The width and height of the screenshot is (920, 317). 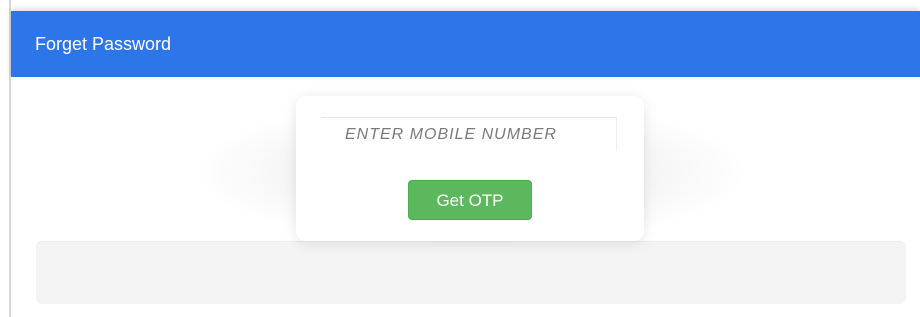 I want to click on get-otp-button: Get OTP, so click(x=470, y=200).